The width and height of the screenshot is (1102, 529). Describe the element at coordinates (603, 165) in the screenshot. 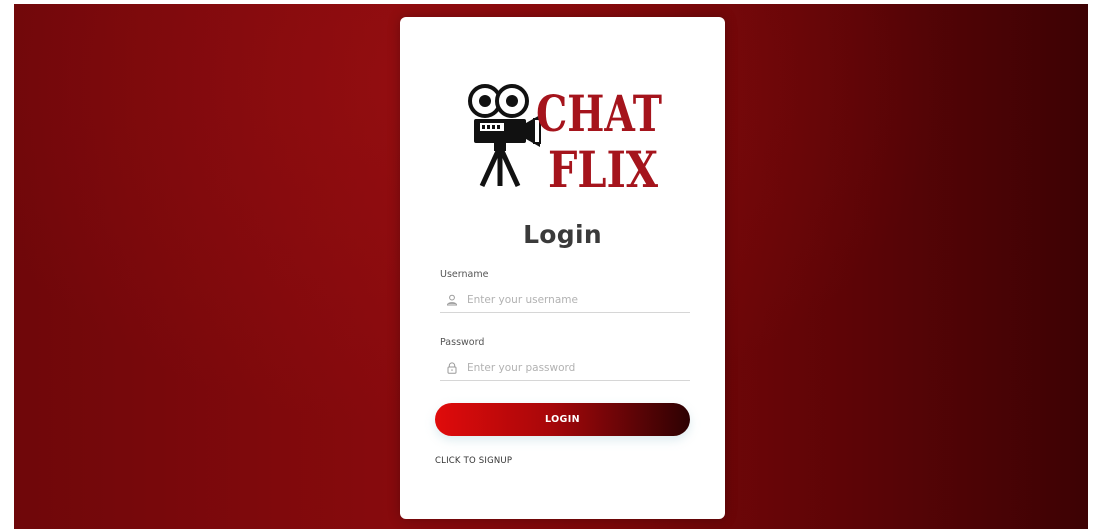

I see `logo-text-flix: FLIX` at that location.